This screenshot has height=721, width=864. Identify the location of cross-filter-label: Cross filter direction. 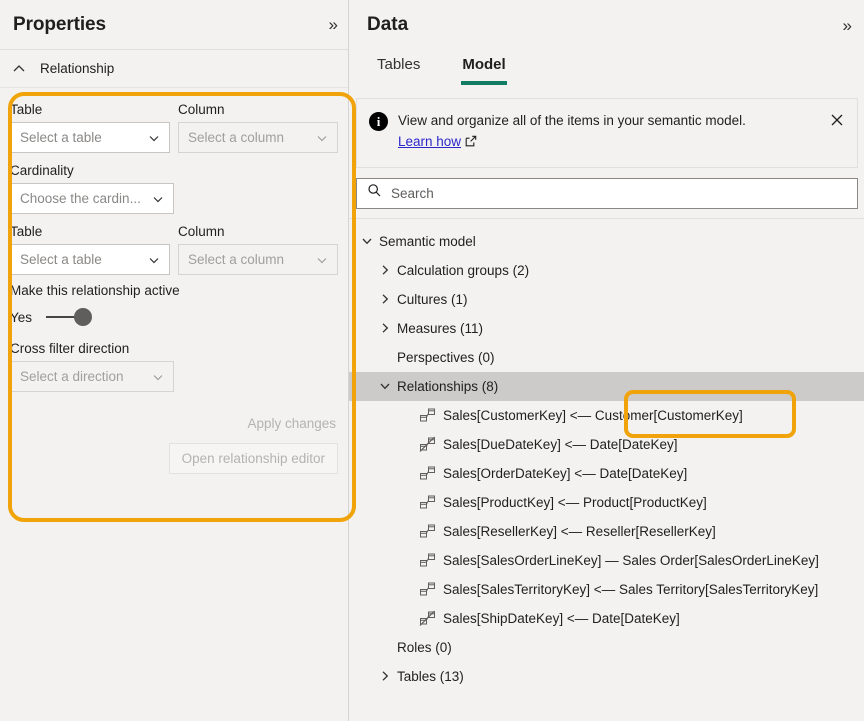
(70, 348).